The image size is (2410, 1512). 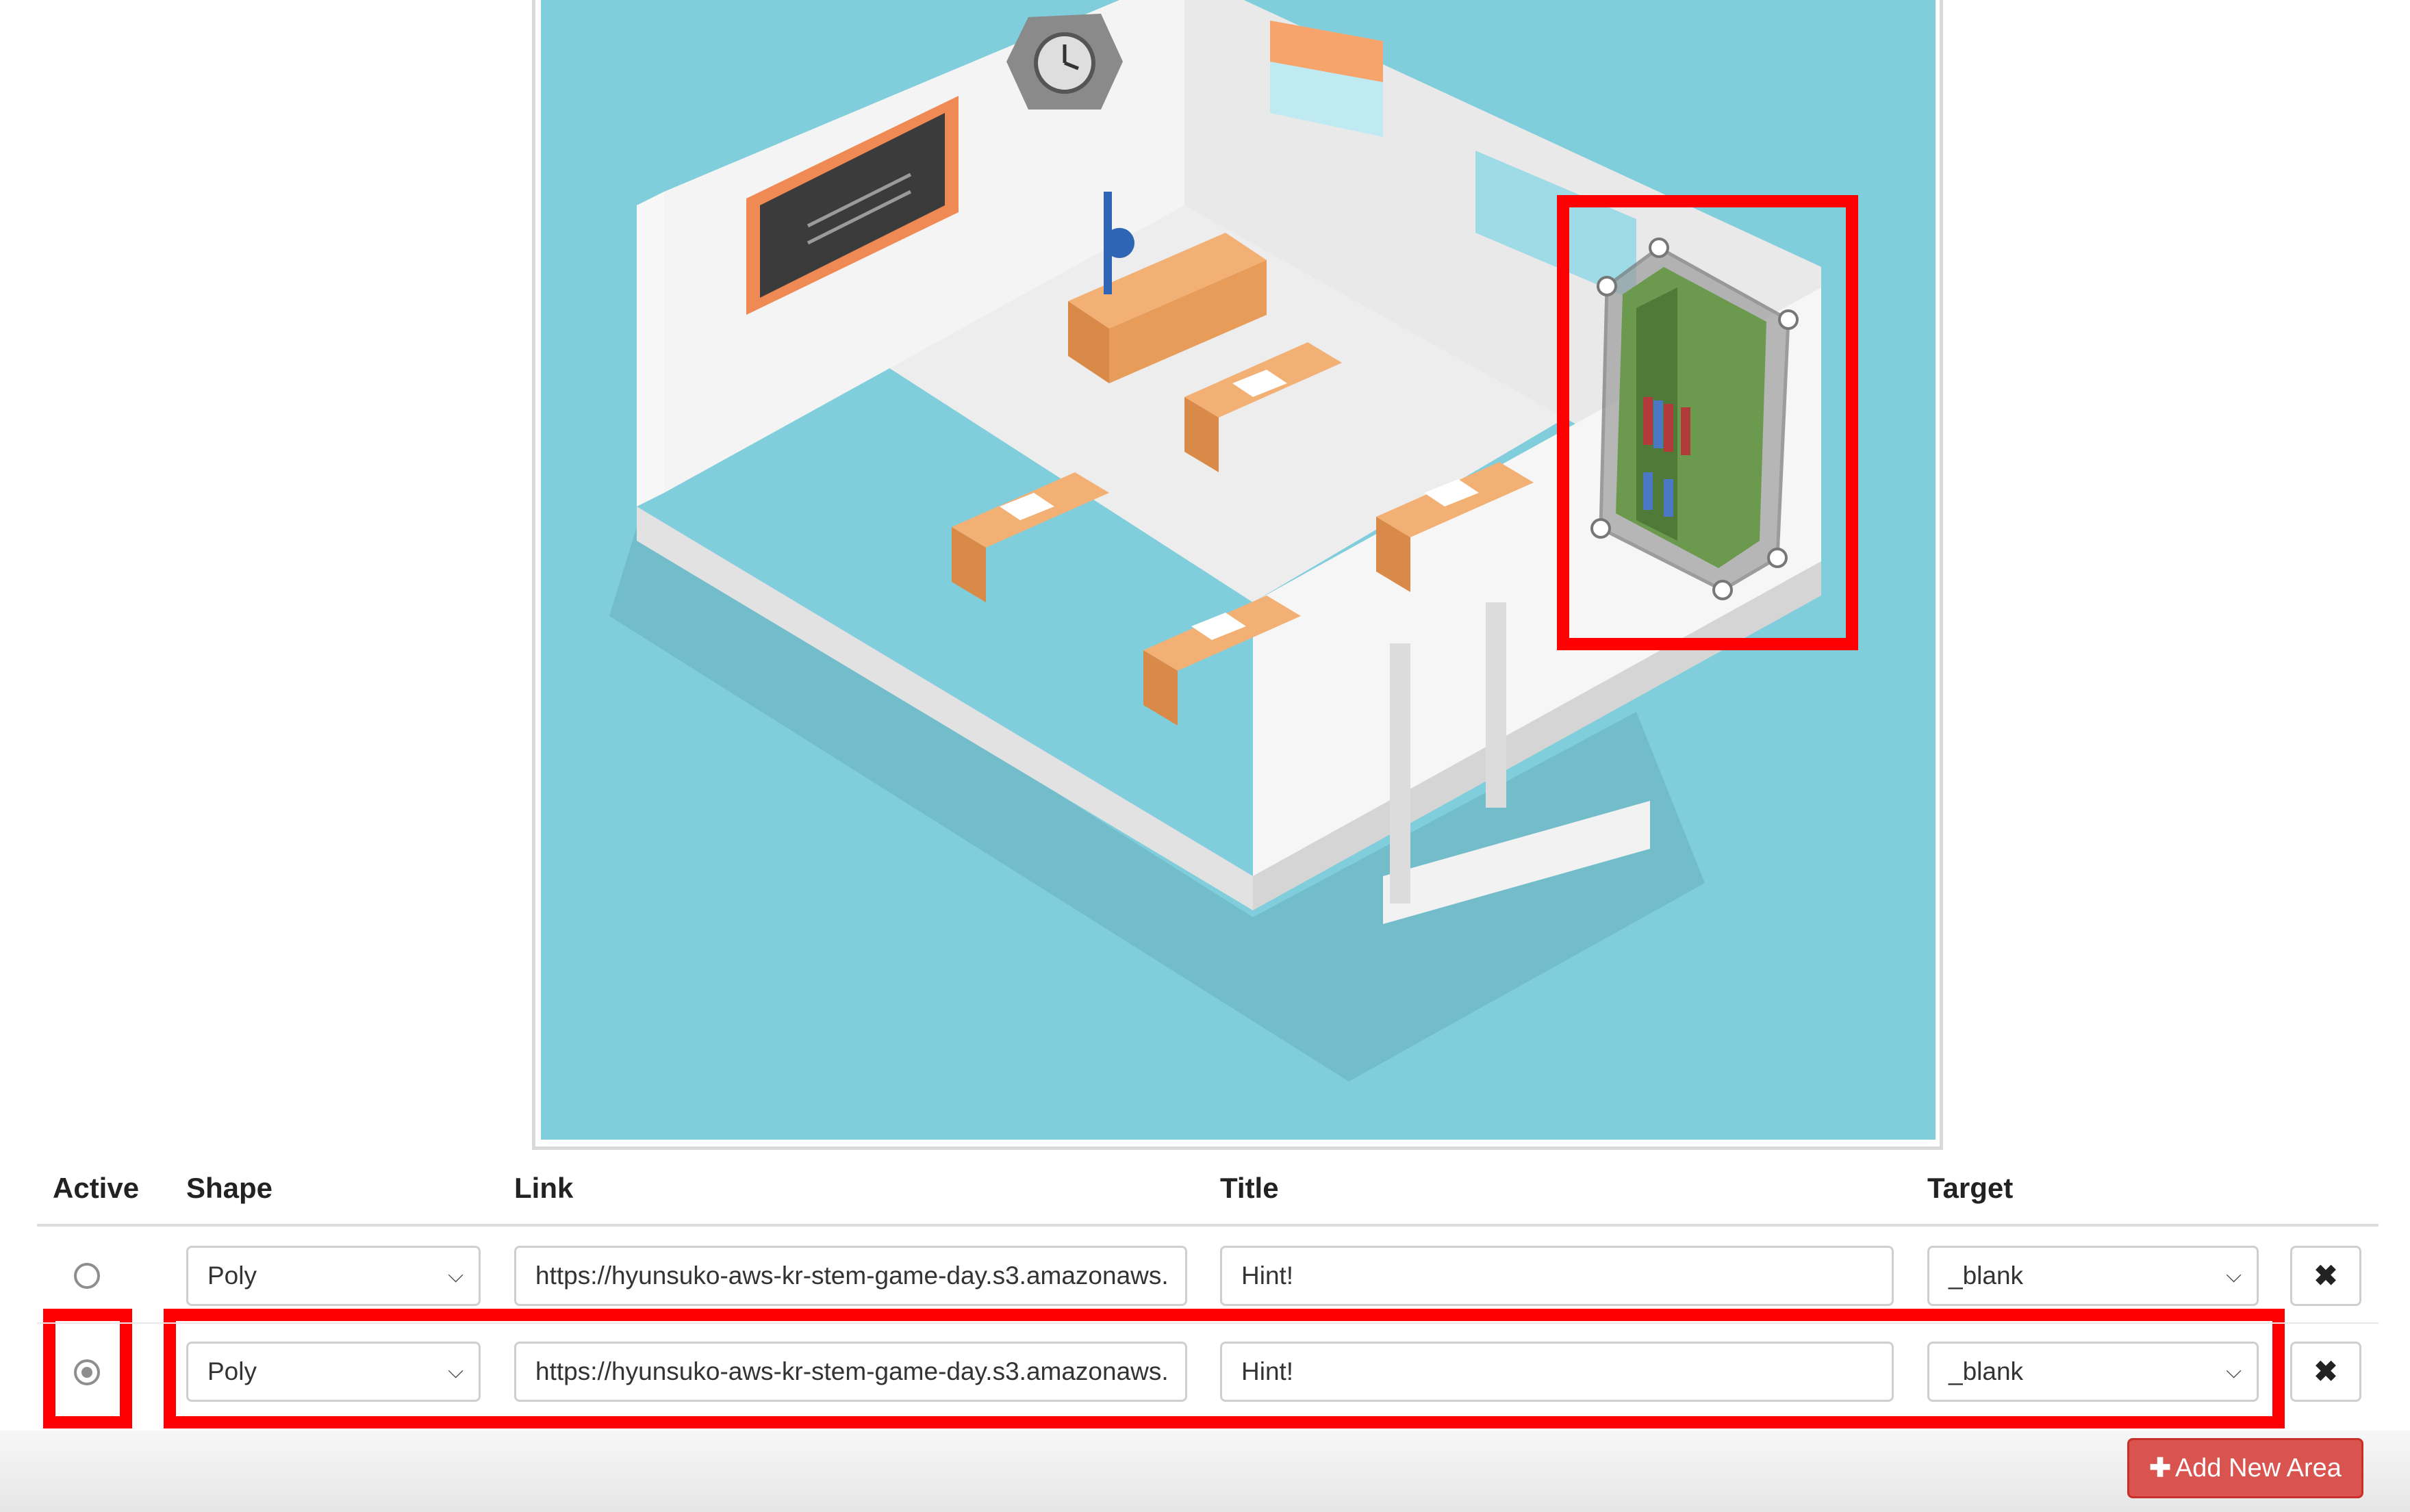 What do you see at coordinates (1708, 422) in the screenshot?
I see `highlight-selected-area` at bounding box center [1708, 422].